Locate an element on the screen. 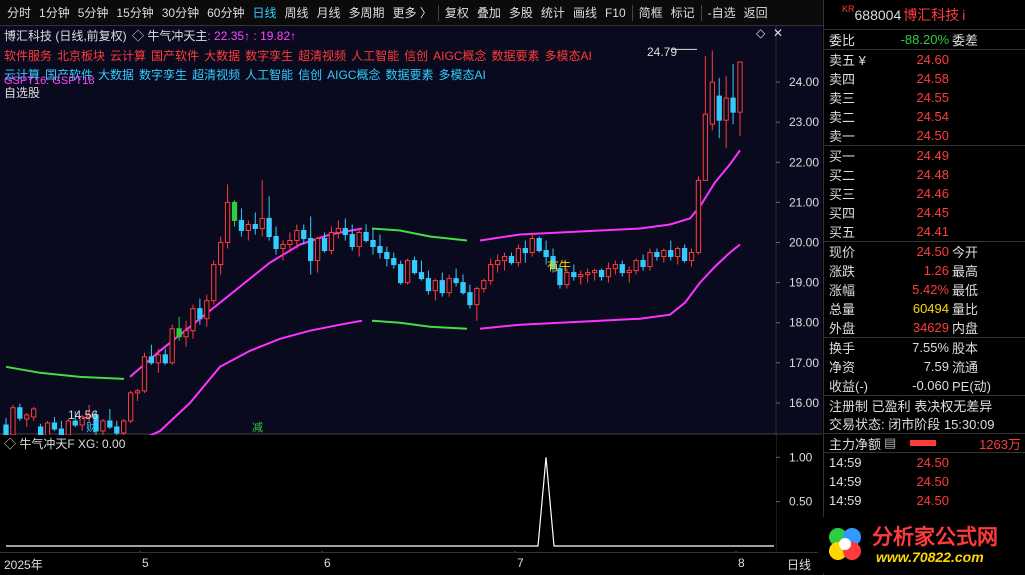  price-tick-label: 22.00 is located at coordinates (804, 162).